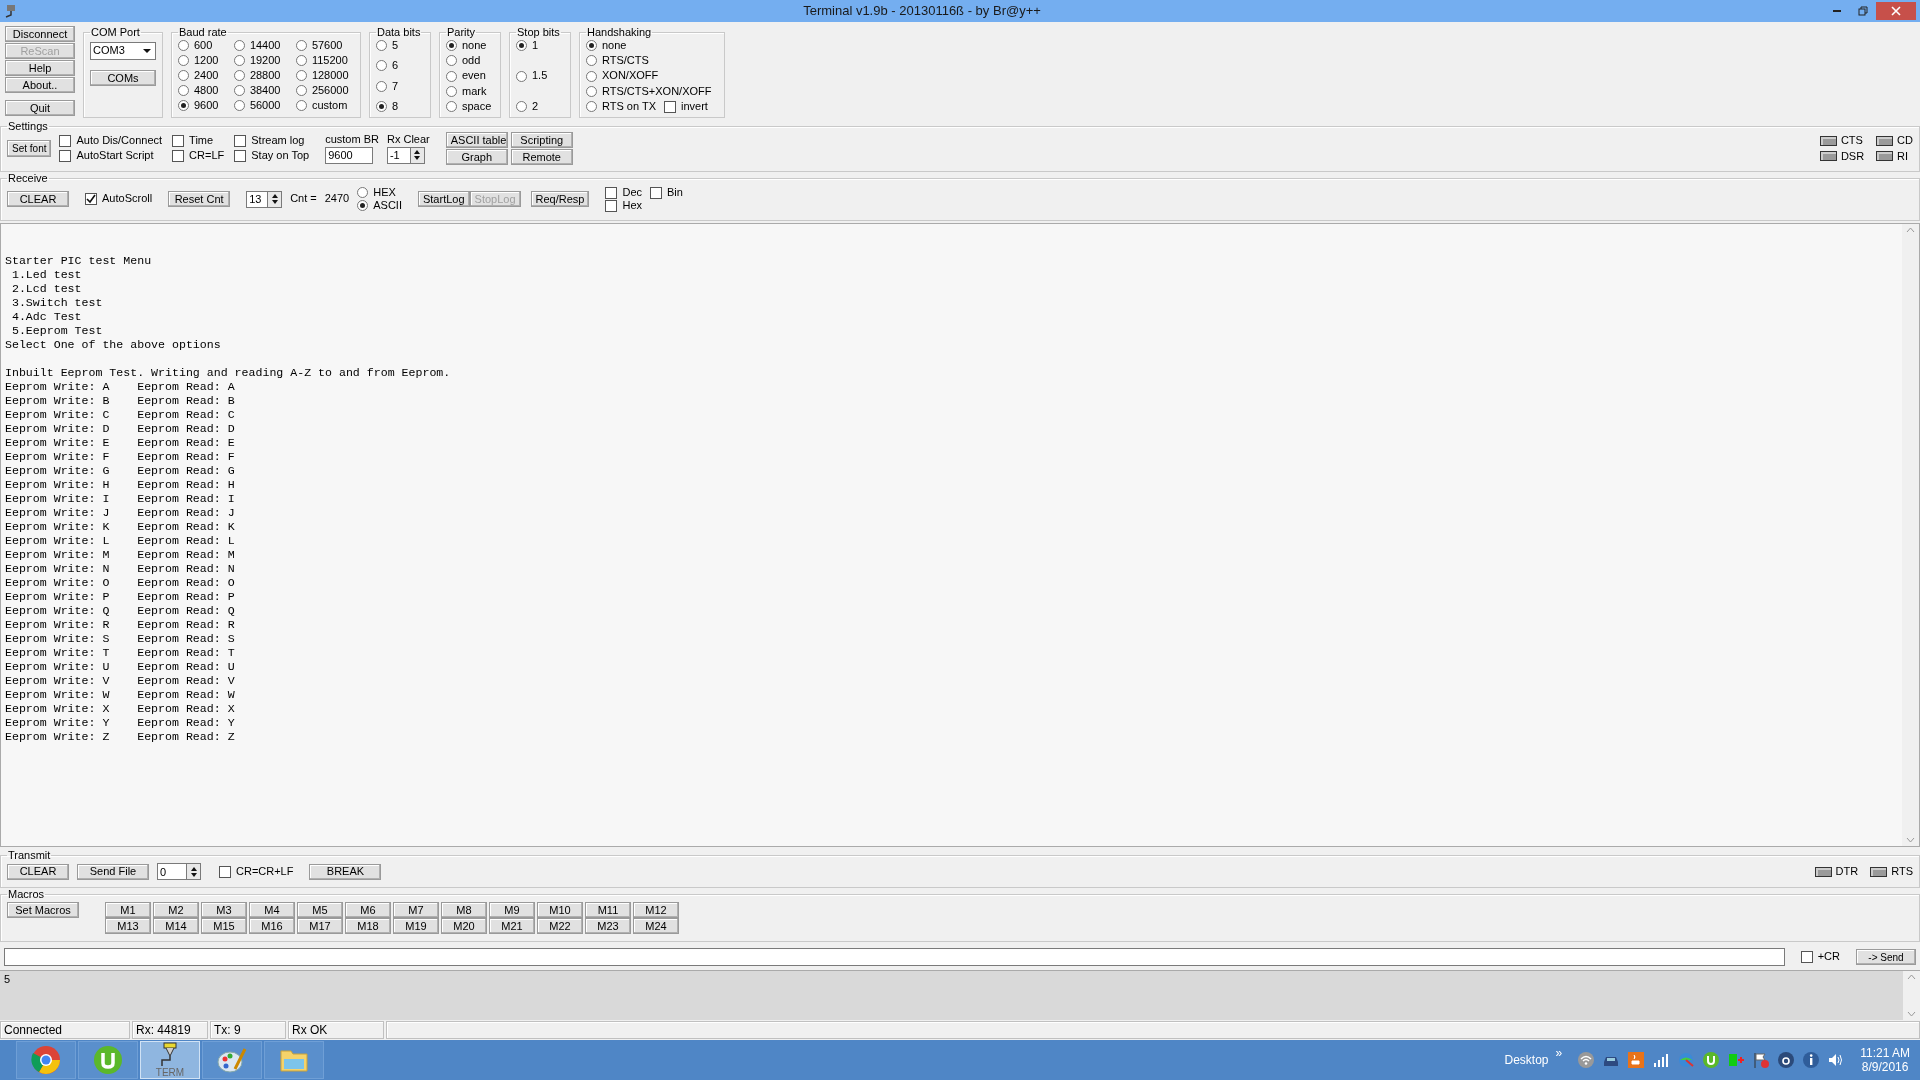 Image resolution: width=1920 pixels, height=1080 pixels. What do you see at coordinates (512, 926) in the screenshot?
I see `macro-button: M21` at bounding box center [512, 926].